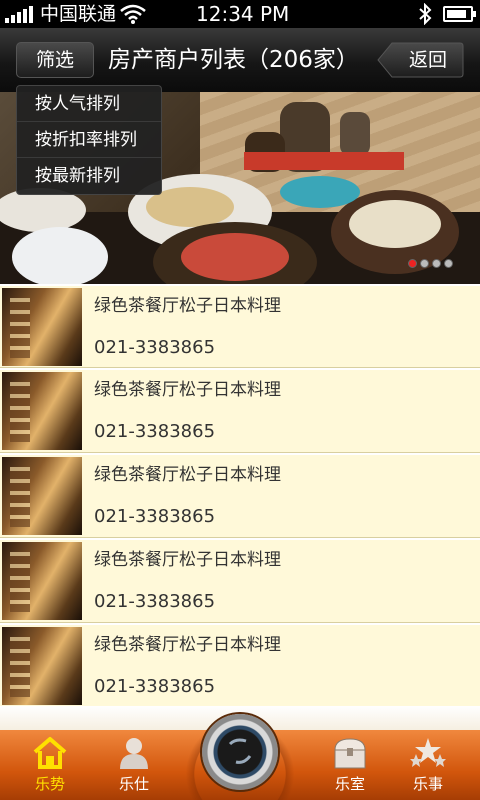 This screenshot has height=800, width=480. Describe the element at coordinates (350, 753) in the screenshot. I see `treasure-chest-icon` at that location.